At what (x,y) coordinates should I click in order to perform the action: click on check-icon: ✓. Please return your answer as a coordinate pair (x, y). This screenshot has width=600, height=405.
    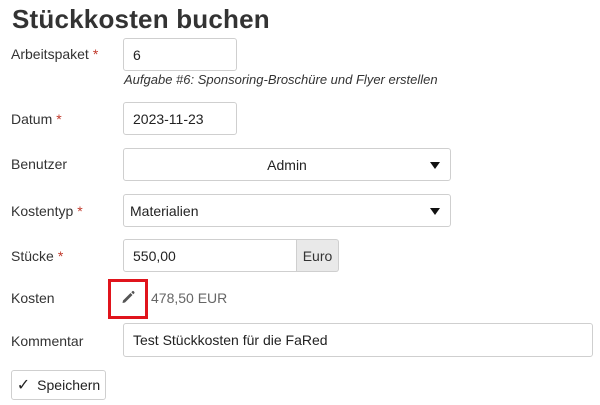
    Looking at the image, I should click on (23, 385).